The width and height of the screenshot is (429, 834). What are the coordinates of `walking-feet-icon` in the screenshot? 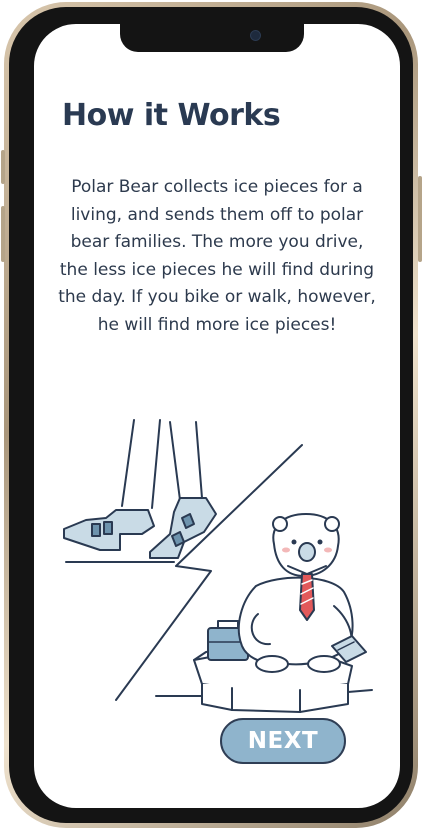 It's located at (140, 491).